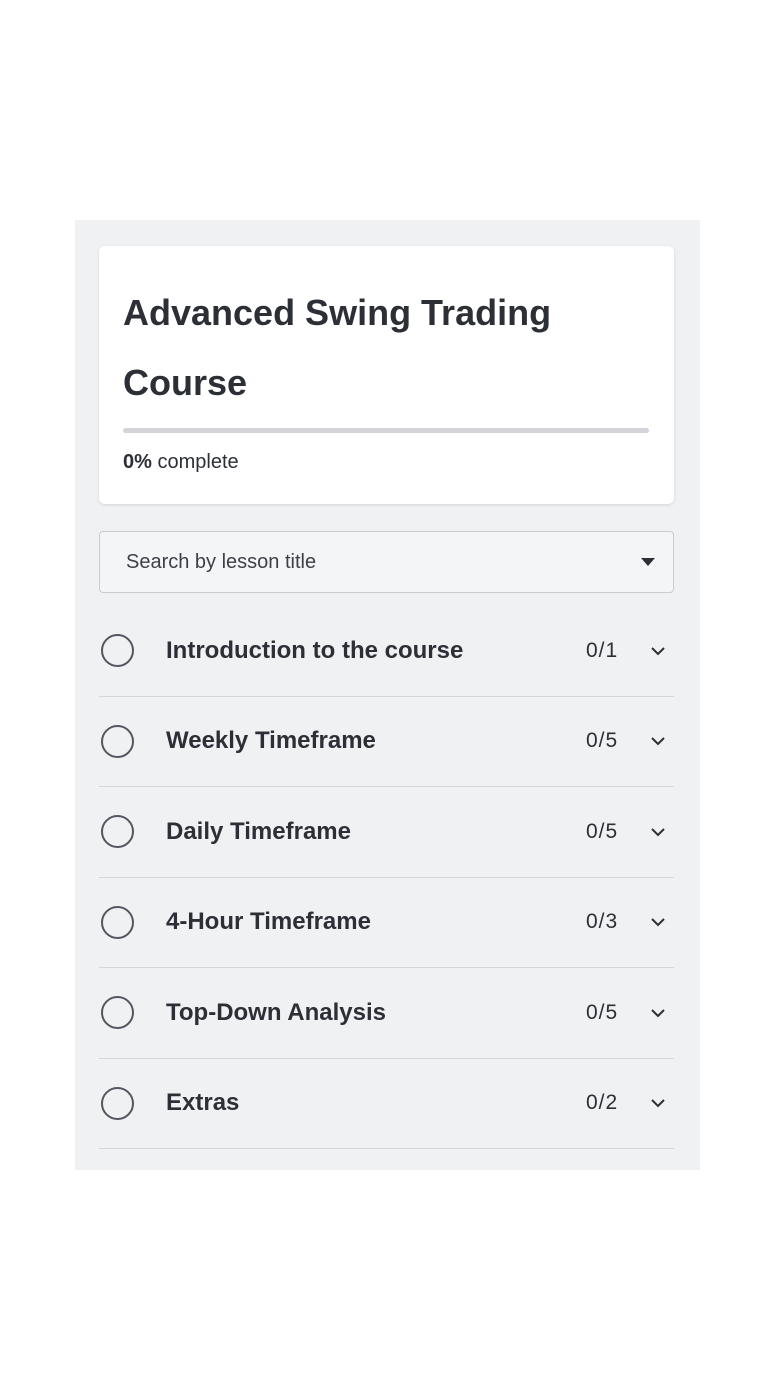  Describe the element at coordinates (203, 1103) in the screenshot. I see `lesson-title: Extras` at that location.